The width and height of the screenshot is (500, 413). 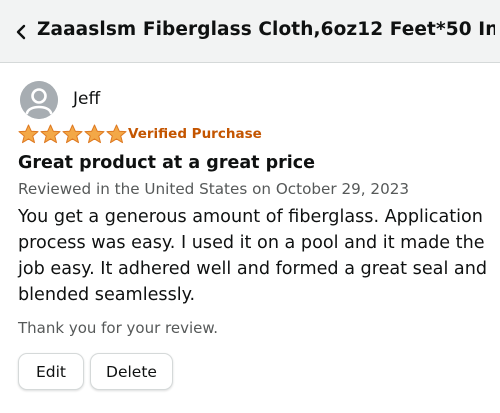 I want to click on edit-button: Edit, so click(x=51, y=371).